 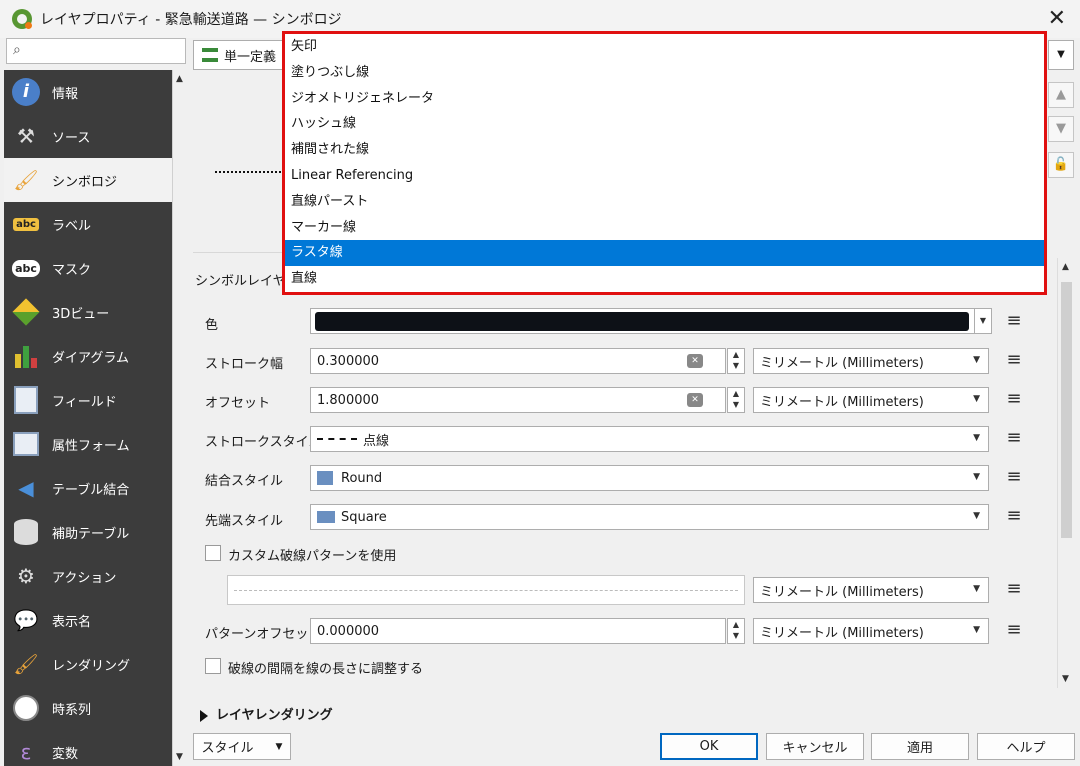 What do you see at coordinates (213, 666) in the screenshot?
I see `adjust-dash-checkbox` at bounding box center [213, 666].